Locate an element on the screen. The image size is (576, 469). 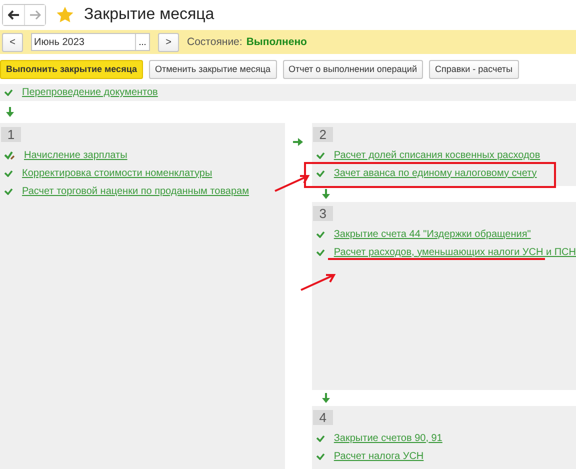
action-button: Справки - расчеты is located at coordinates (473, 69).